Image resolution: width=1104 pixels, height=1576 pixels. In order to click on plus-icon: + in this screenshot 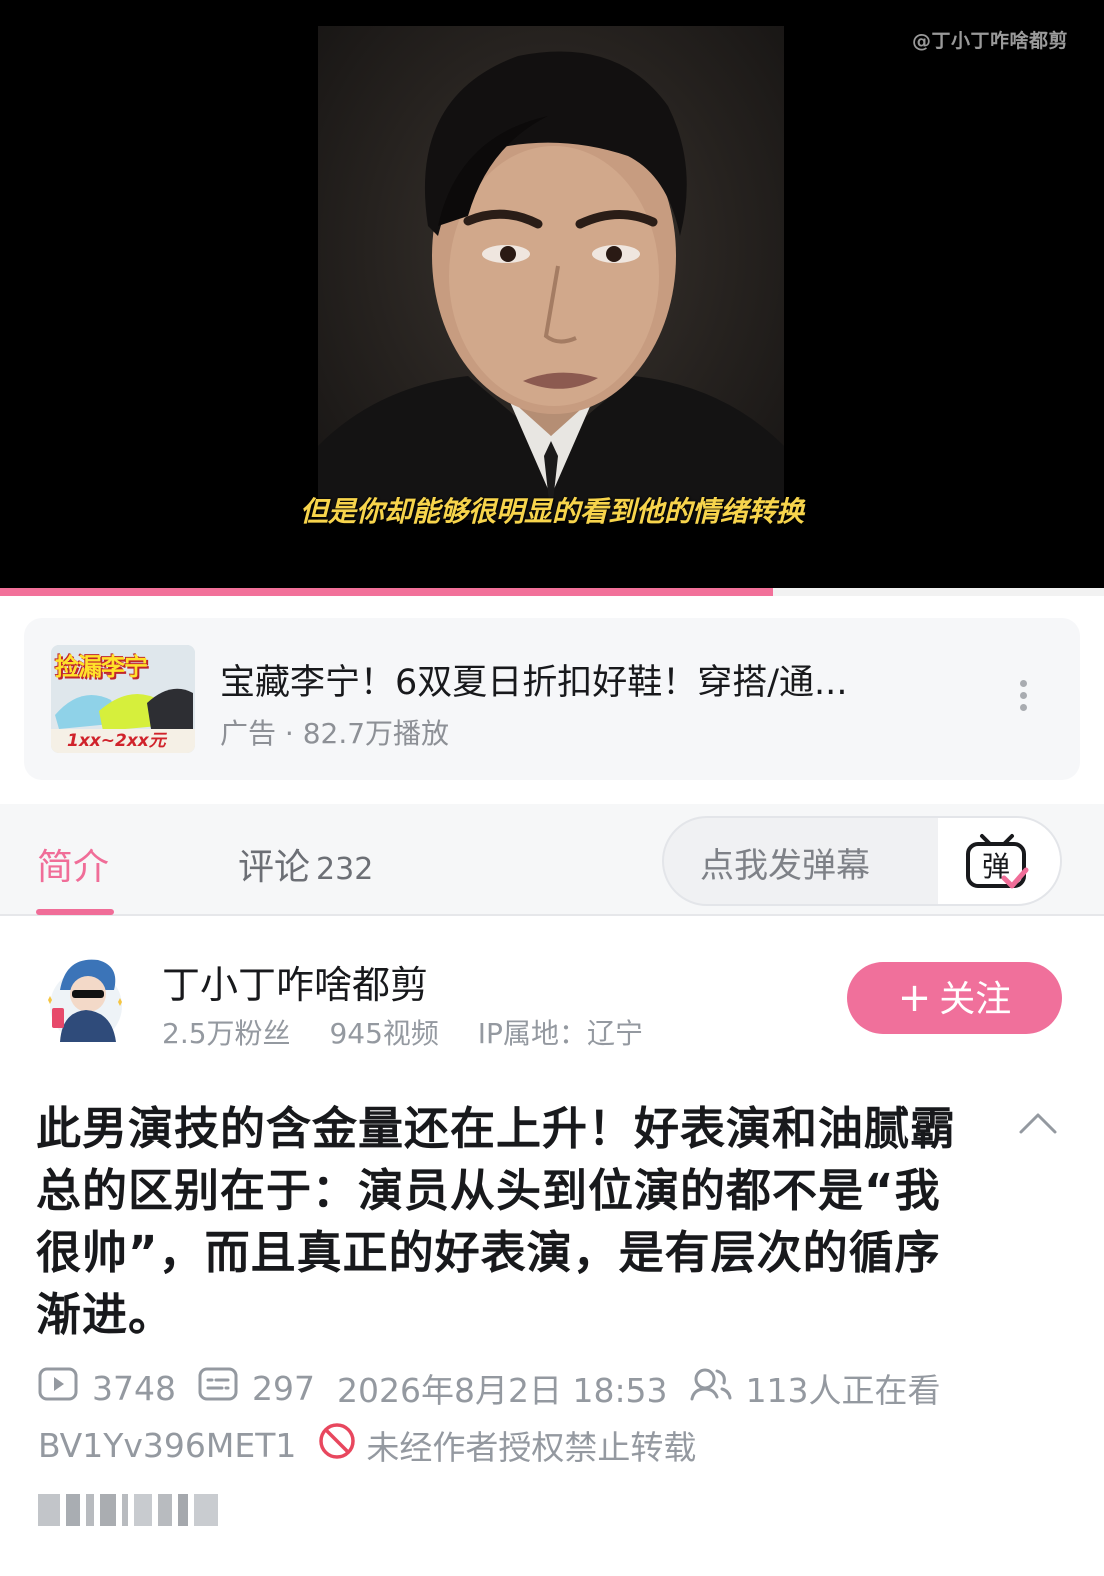, I will do `click(914, 998)`.